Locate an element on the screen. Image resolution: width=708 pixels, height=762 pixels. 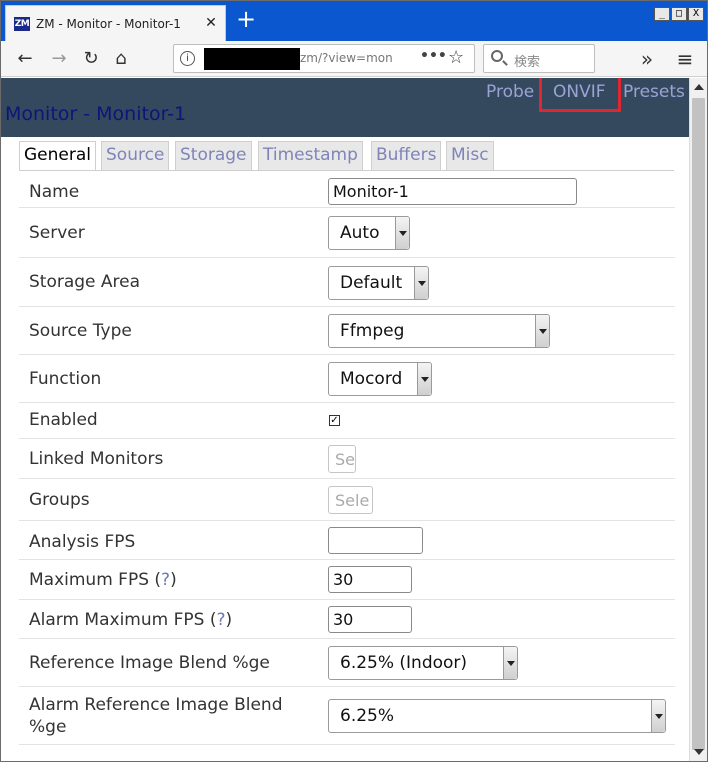
close-tab-icon: ✕ is located at coordinates (211, 23).